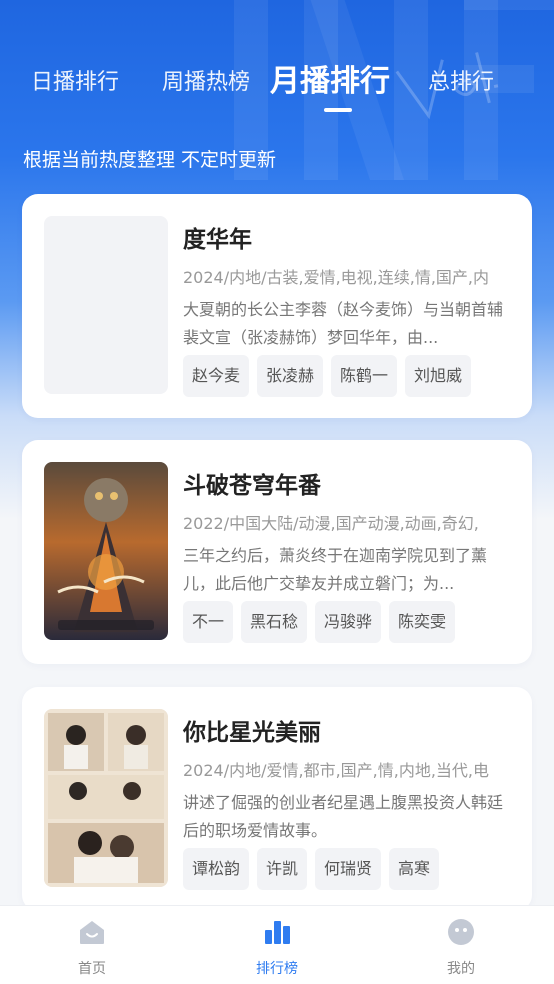  I want to click on nav-label: 首页, so click(92, 969).